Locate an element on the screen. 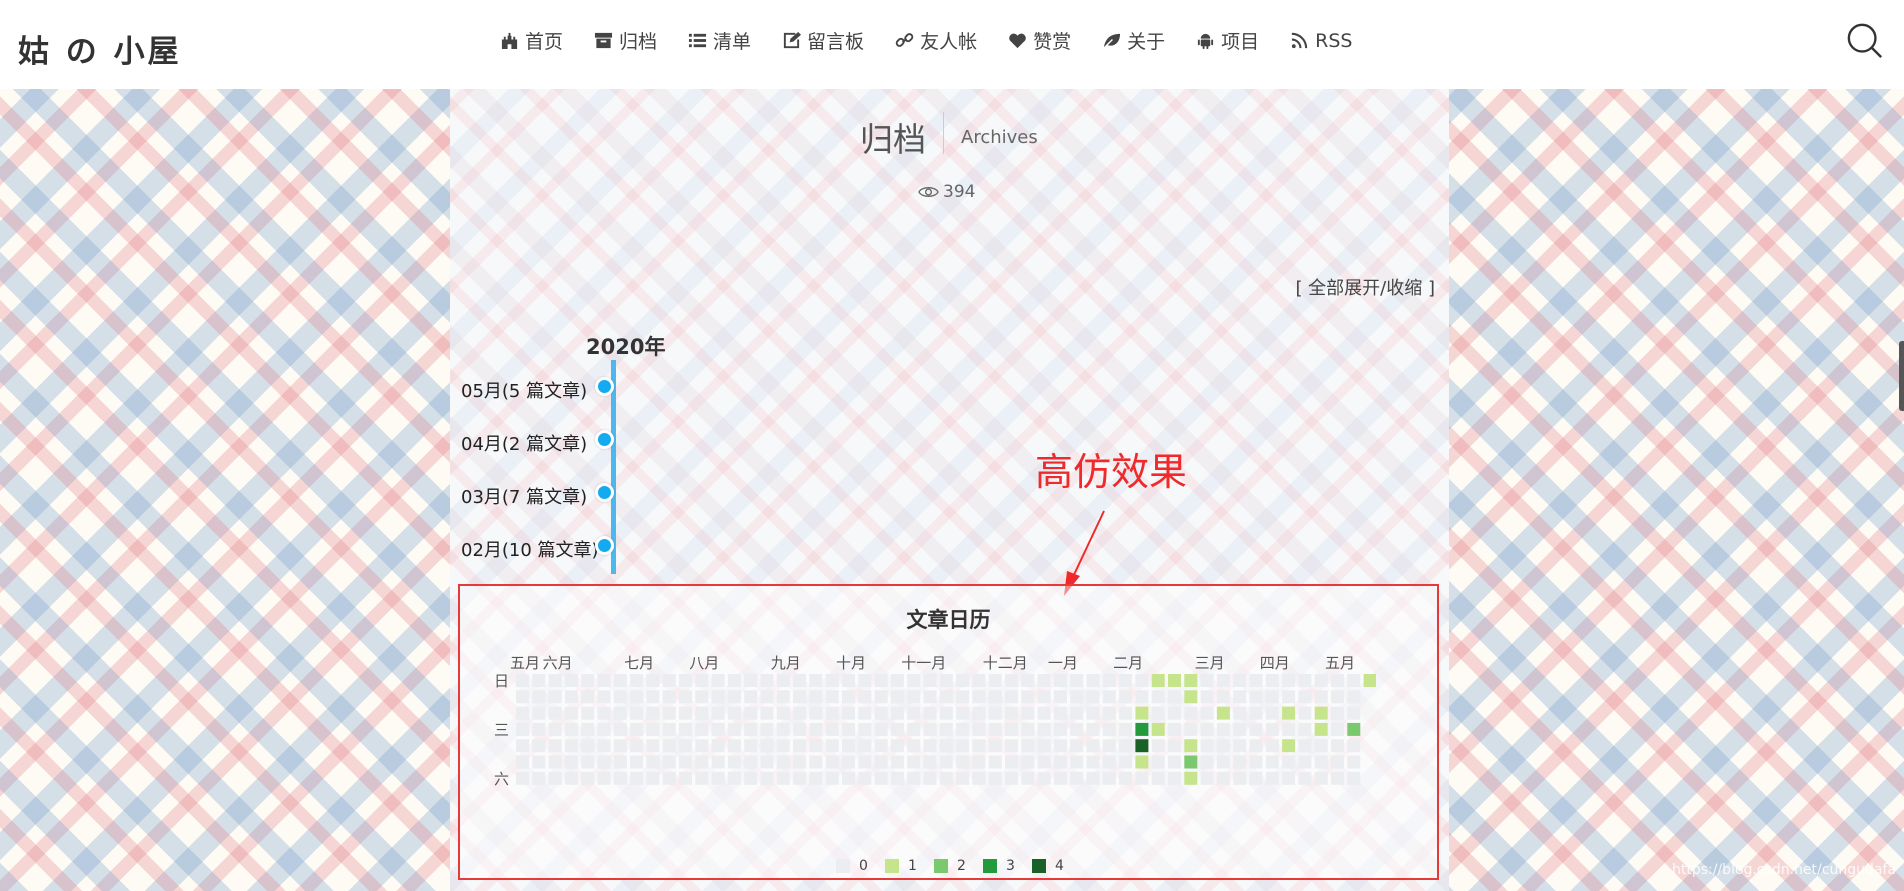 This screenshot has height=891, width=1904. nav-item-rss: RSS is located at coordinates (1321, 40).